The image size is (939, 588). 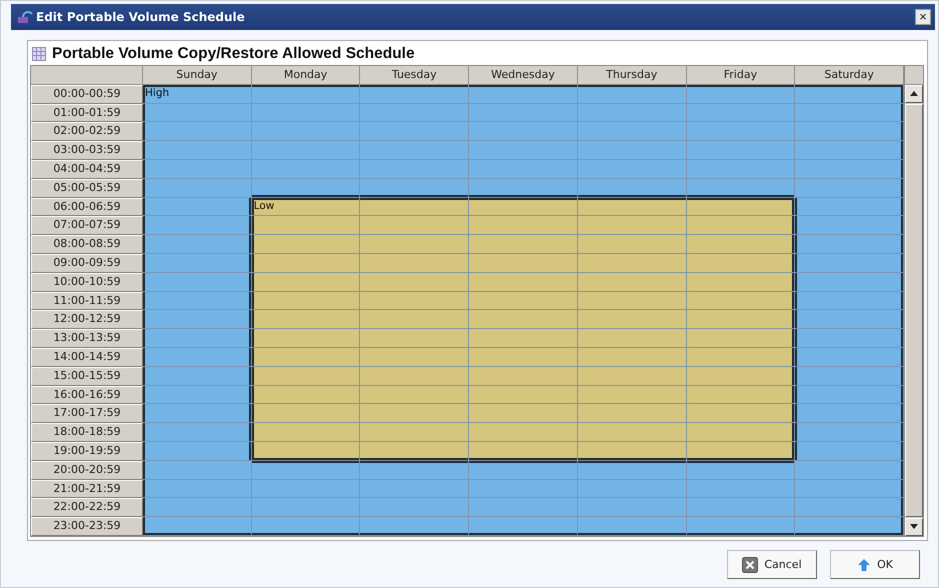 I want to click on scroll-down-button, so click(x=914, y=527).